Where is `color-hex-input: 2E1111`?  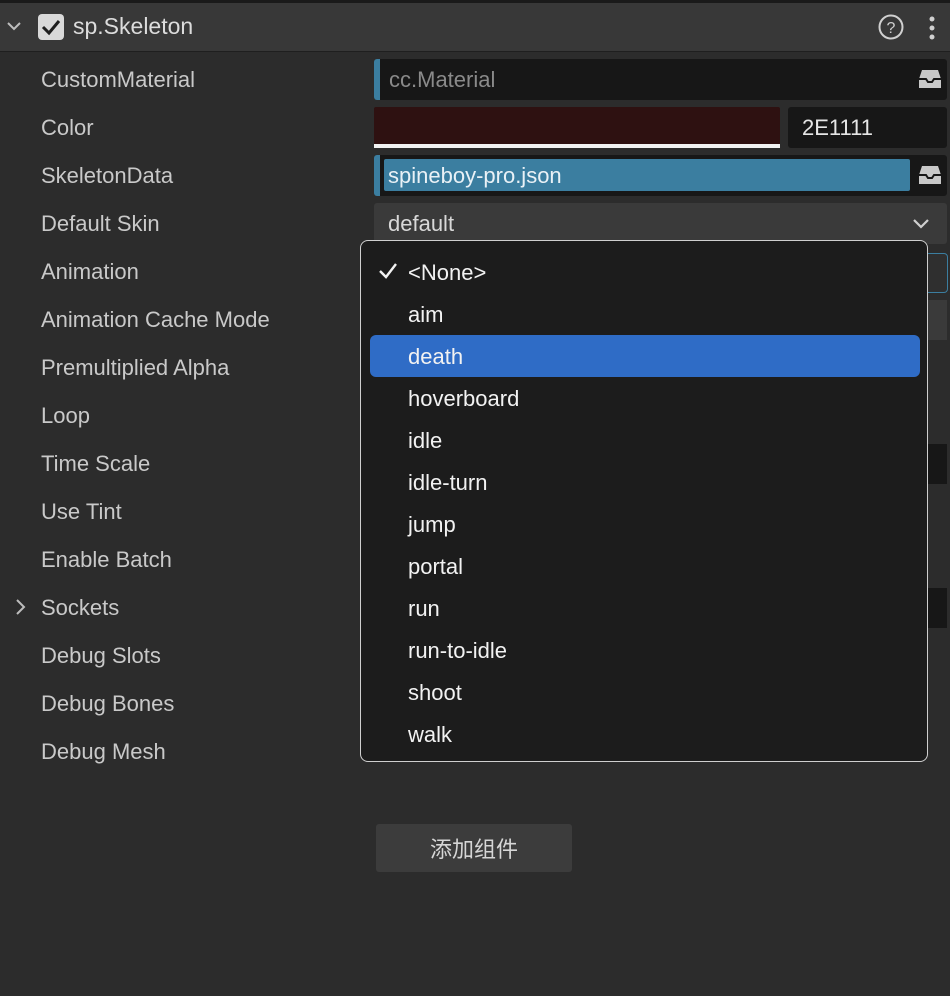 color-hex-input: 2E1111 is located at coordinates (867, 127).